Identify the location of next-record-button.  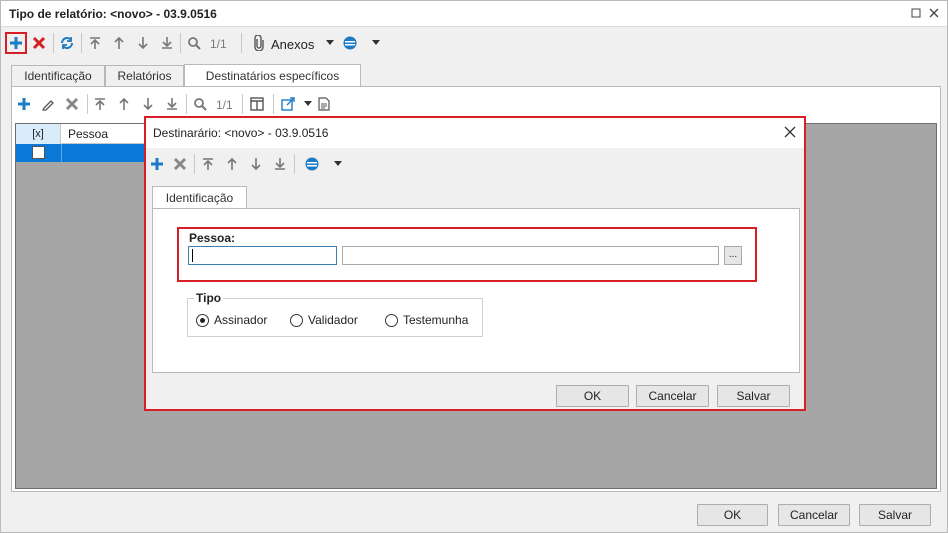
(143, 43).